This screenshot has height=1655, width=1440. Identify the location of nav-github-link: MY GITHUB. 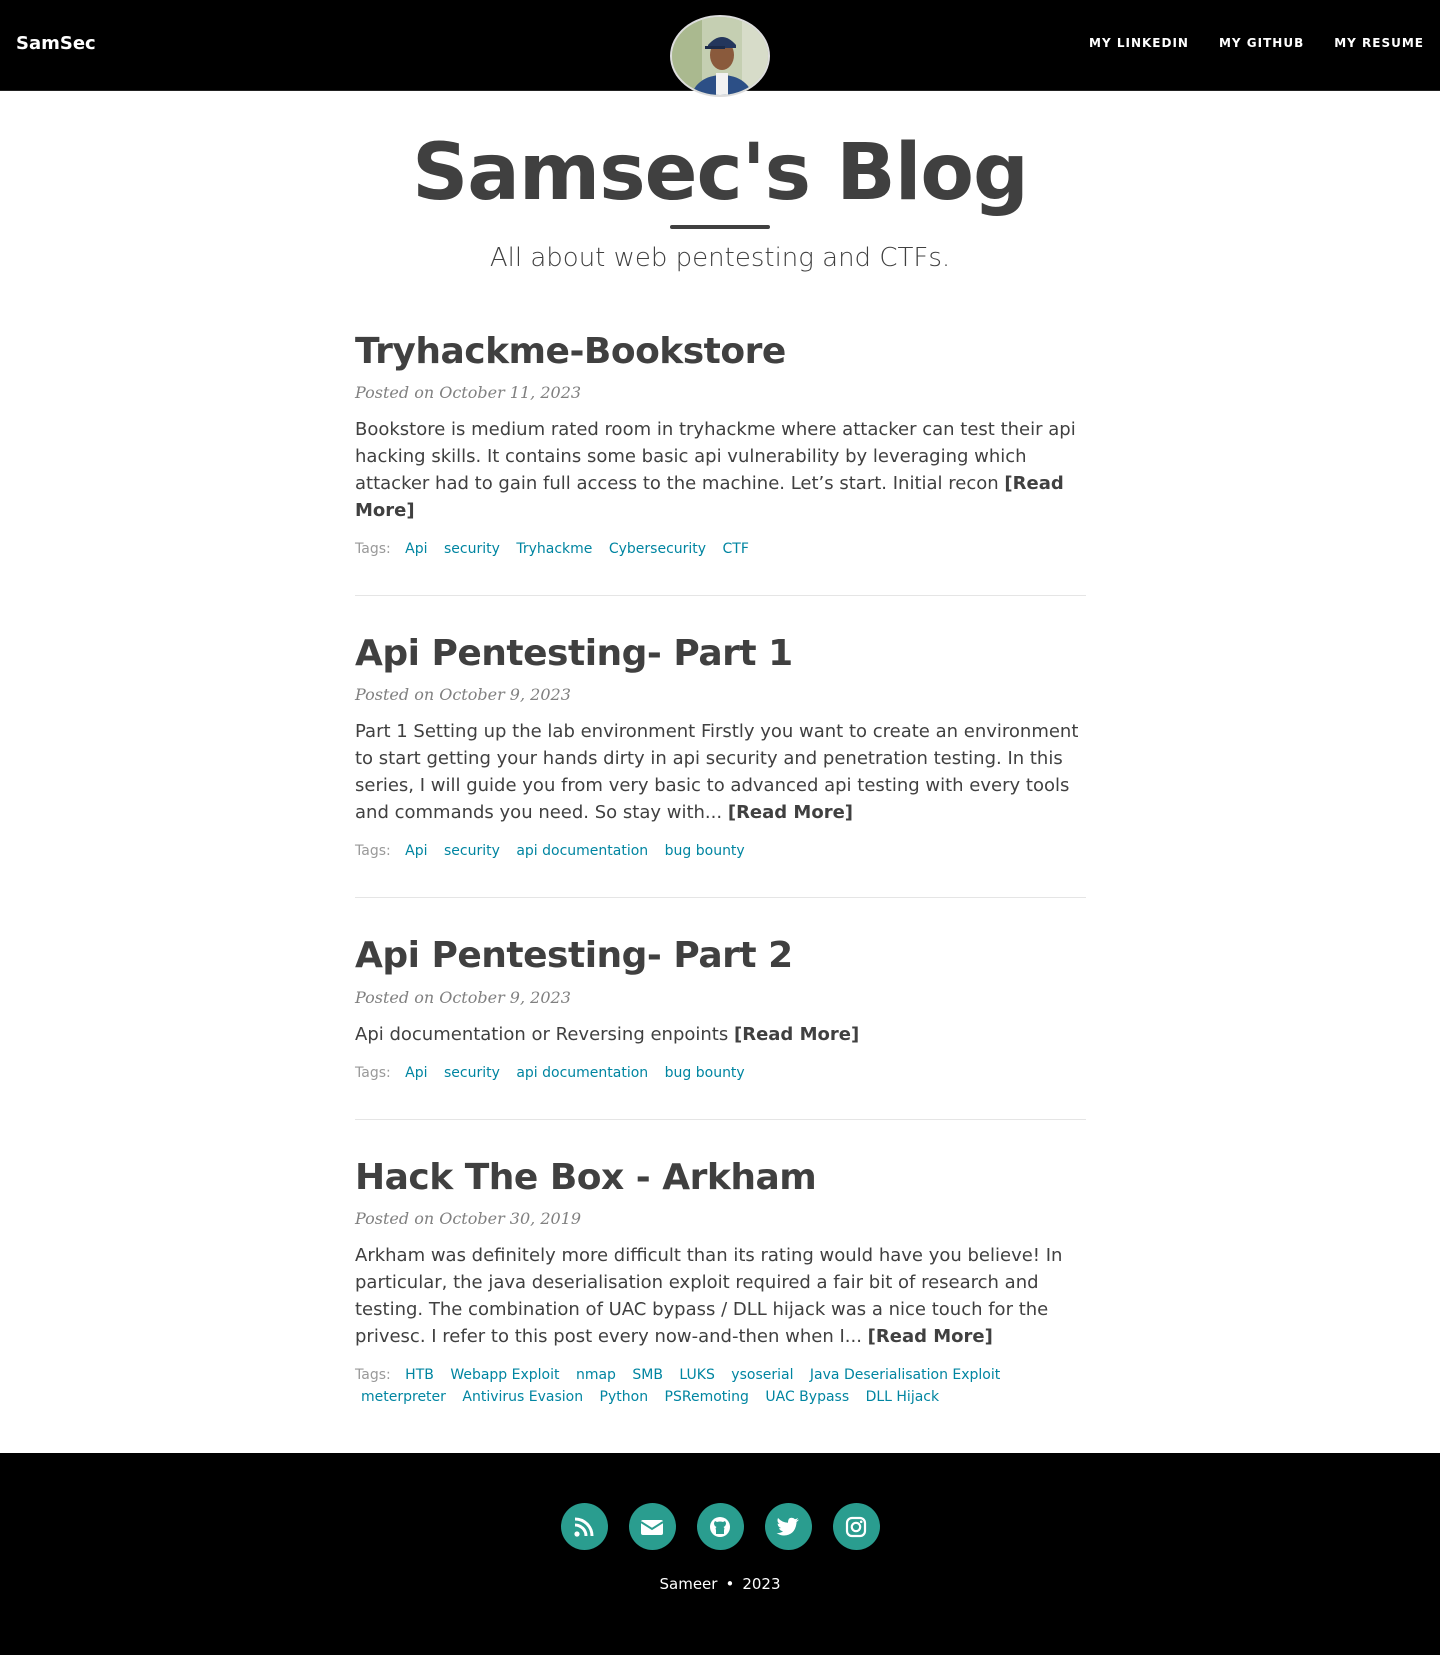
(1261, 43).